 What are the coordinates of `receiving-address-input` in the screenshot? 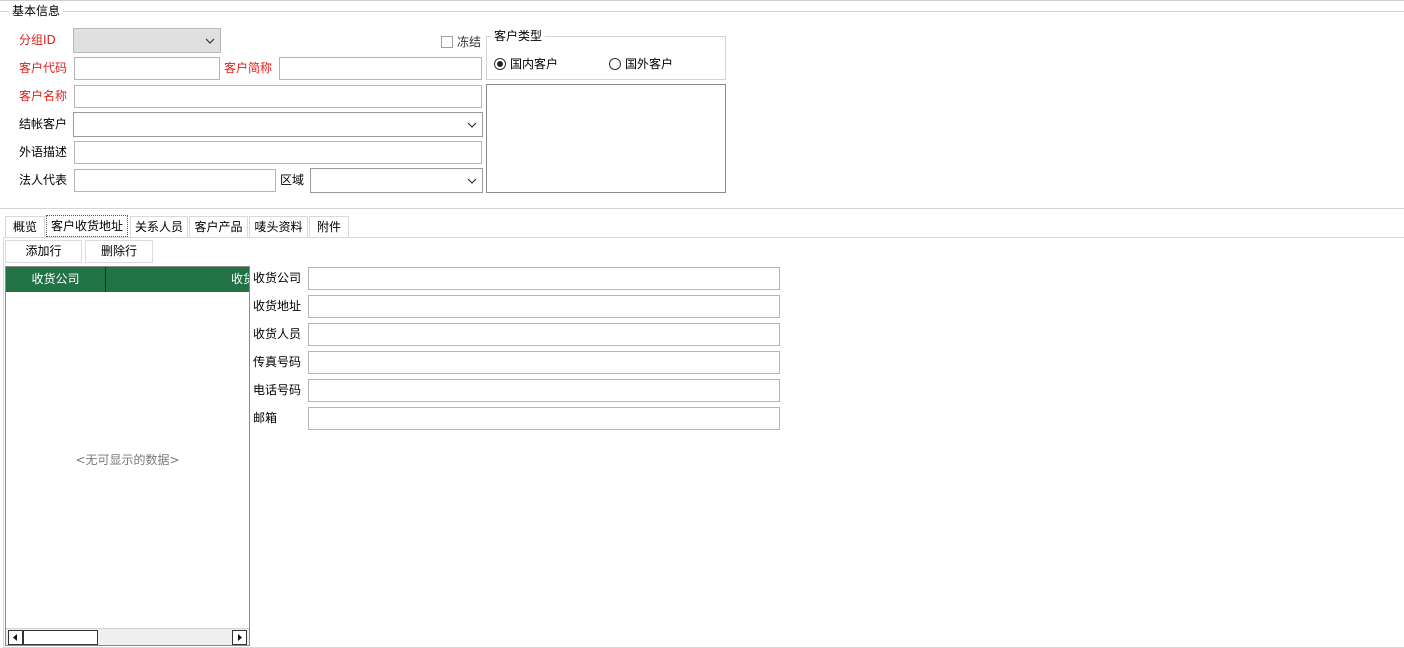 It's located at (544, 306).